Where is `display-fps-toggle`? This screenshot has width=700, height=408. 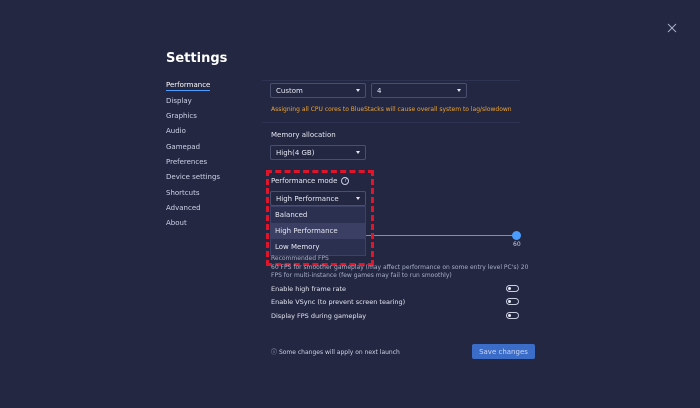 display-fps-toggle is located at coordinates (512, 315).